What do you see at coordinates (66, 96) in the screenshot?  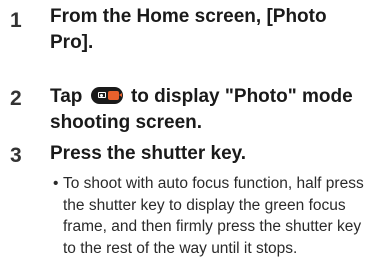 I see `step-text-before-icon: Tap` at bounding box center [66, 96].